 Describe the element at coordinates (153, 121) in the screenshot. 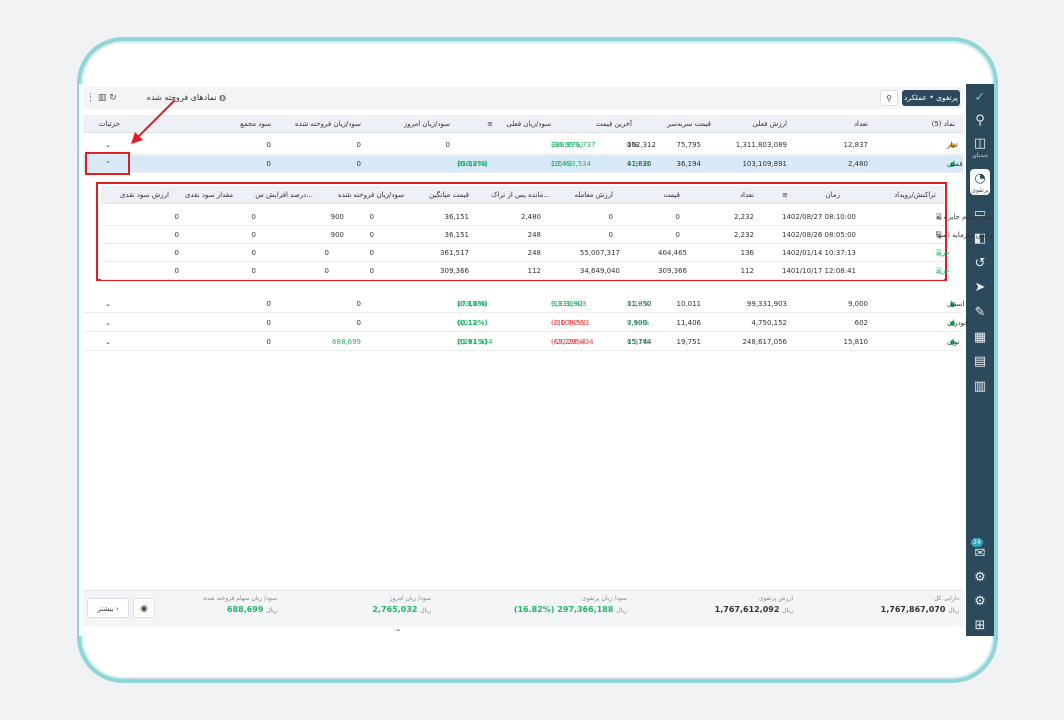

I see `annotation-arrow` at that location.